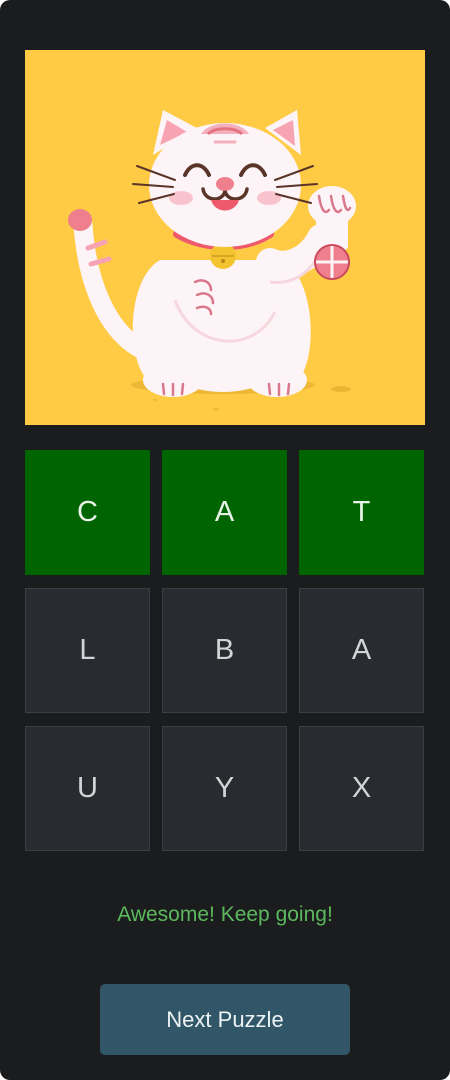  I want to click on letter-tile: C, so click(87, 512).